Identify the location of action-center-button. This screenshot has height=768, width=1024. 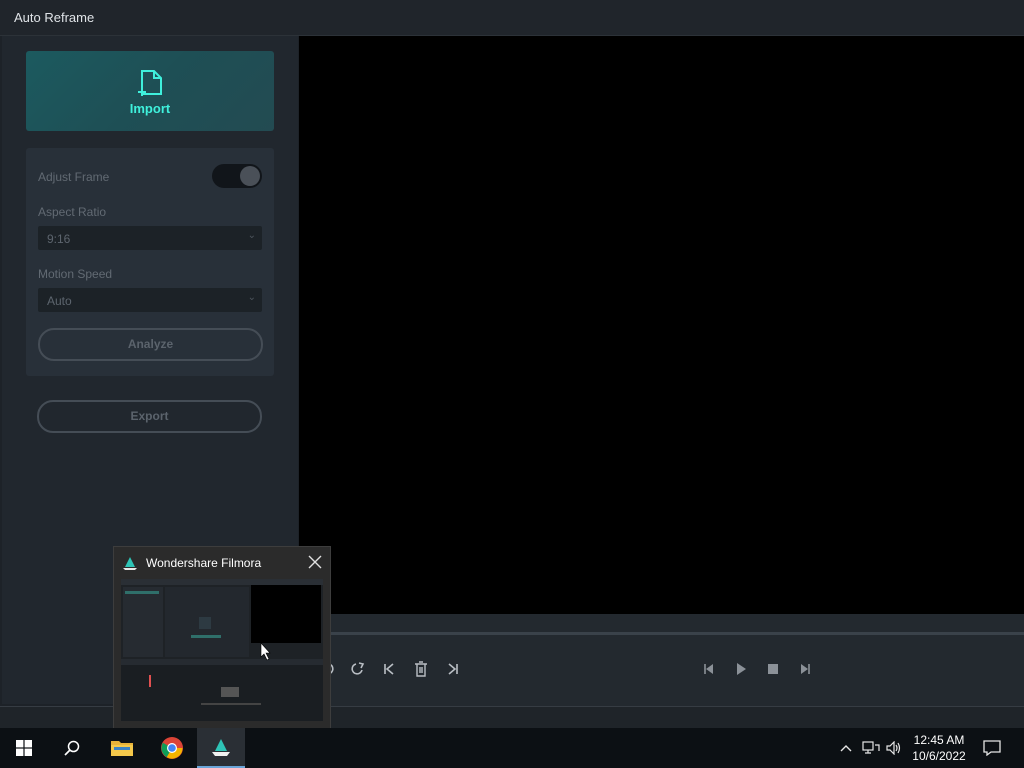
(992, 748).